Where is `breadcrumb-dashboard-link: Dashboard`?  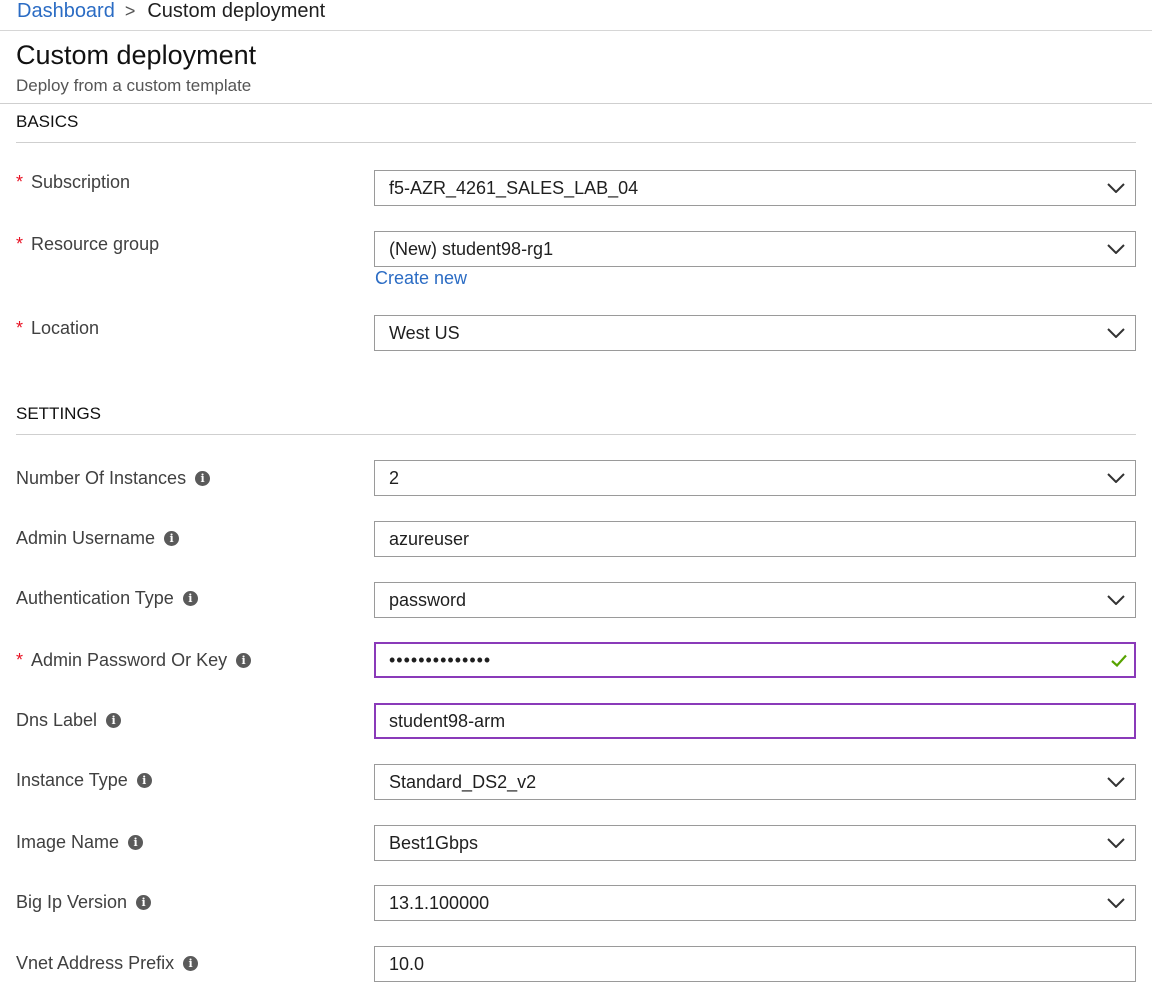
breadcrumb-dashboard-link: Dashboard is located at coordinates (66, 11).